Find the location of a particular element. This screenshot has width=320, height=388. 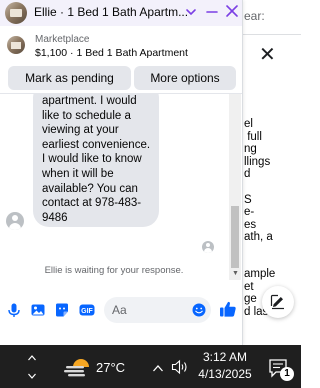

microphone-icon is located at coordinates (14, 310).